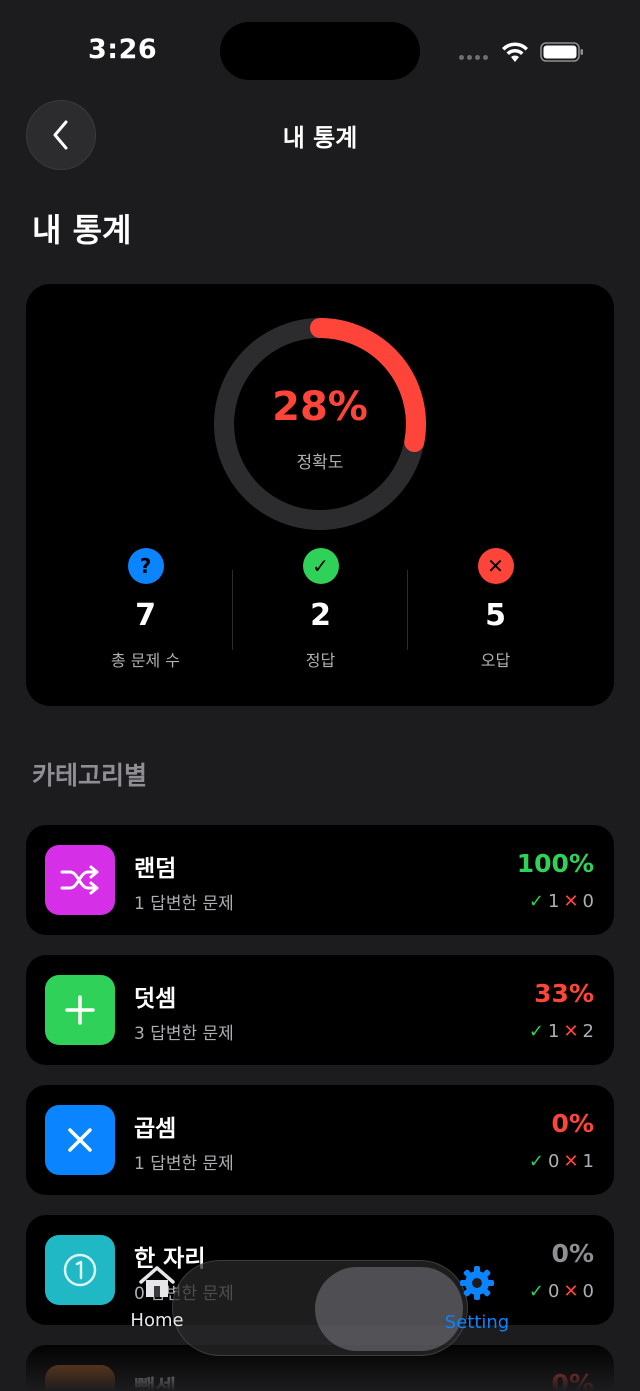 Image resolution: width=640 pixels, height=1391 pixels. Describe the element at coordinates (515, 52) in the screenshot. I see `wifi-icon` at that location.